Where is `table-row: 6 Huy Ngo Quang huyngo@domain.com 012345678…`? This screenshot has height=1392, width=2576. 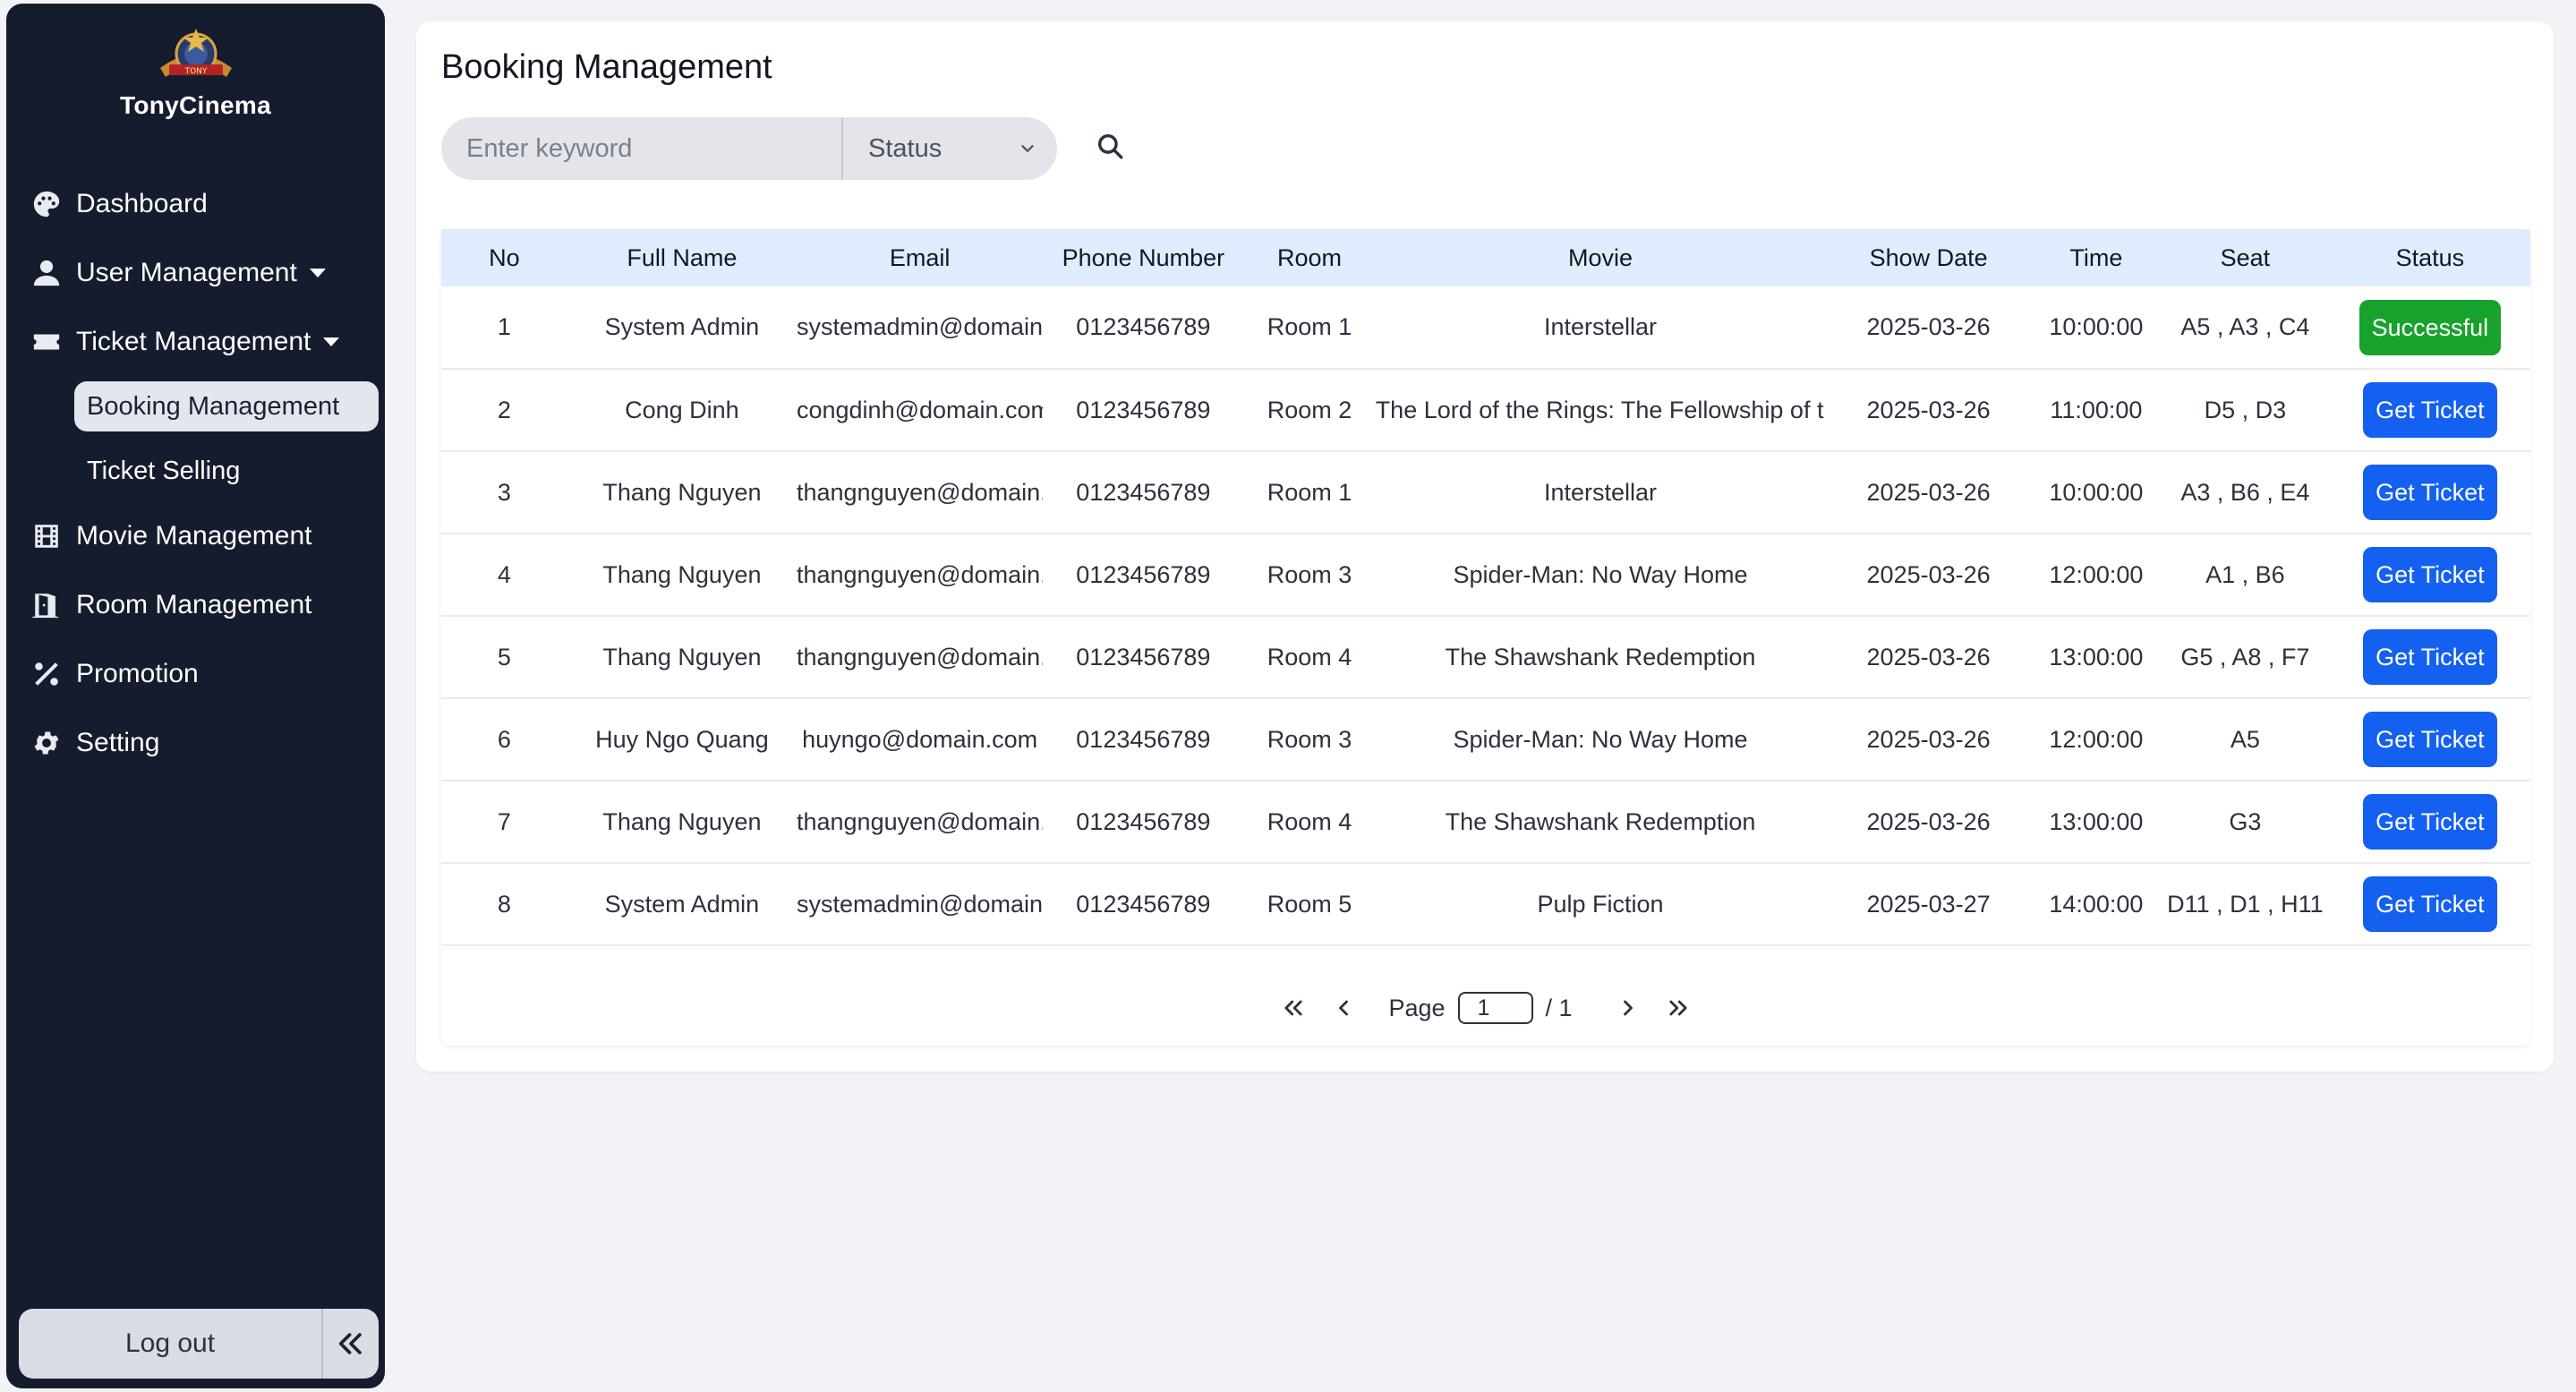 table-row: 6 Huy Ngo Quang huyngo@domain.com 012345678… is located at coordinates (1485, 739).